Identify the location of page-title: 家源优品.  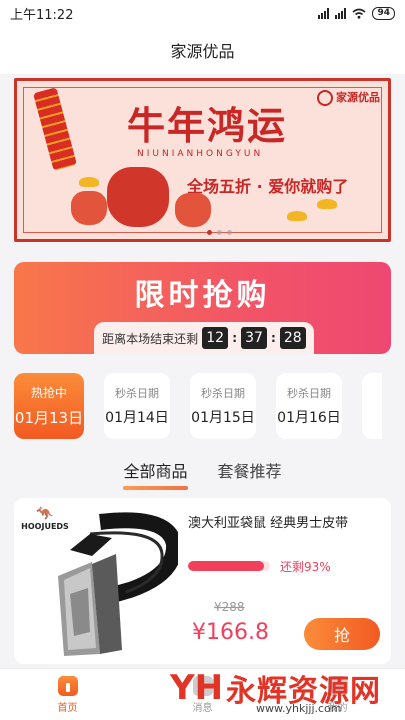
(202, 51).